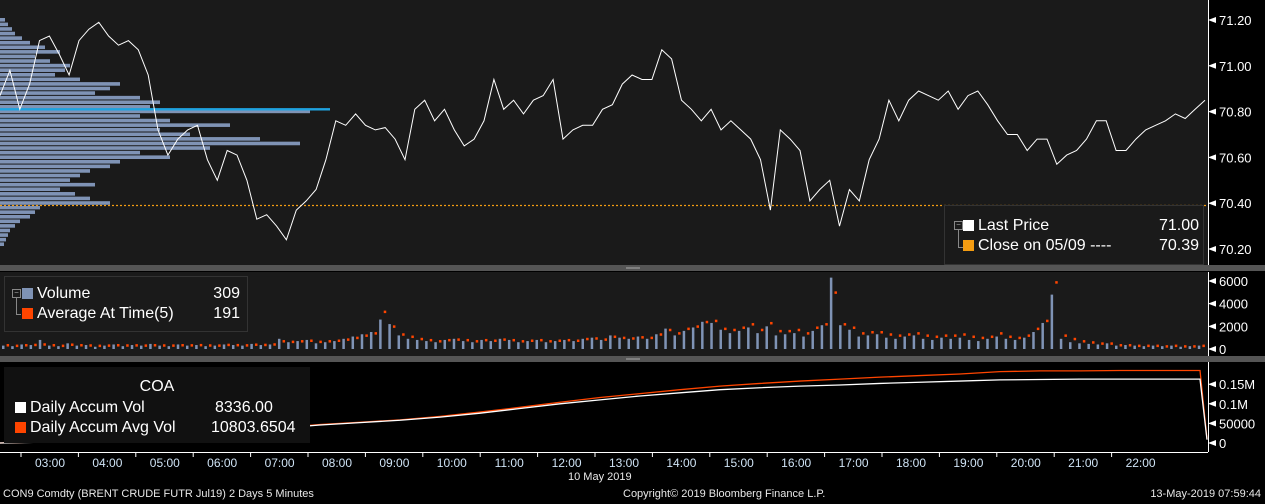 The height and width of the screenshot is (504, 1265). I want to click on x-tick-label: 16:00, so click(796, 463).